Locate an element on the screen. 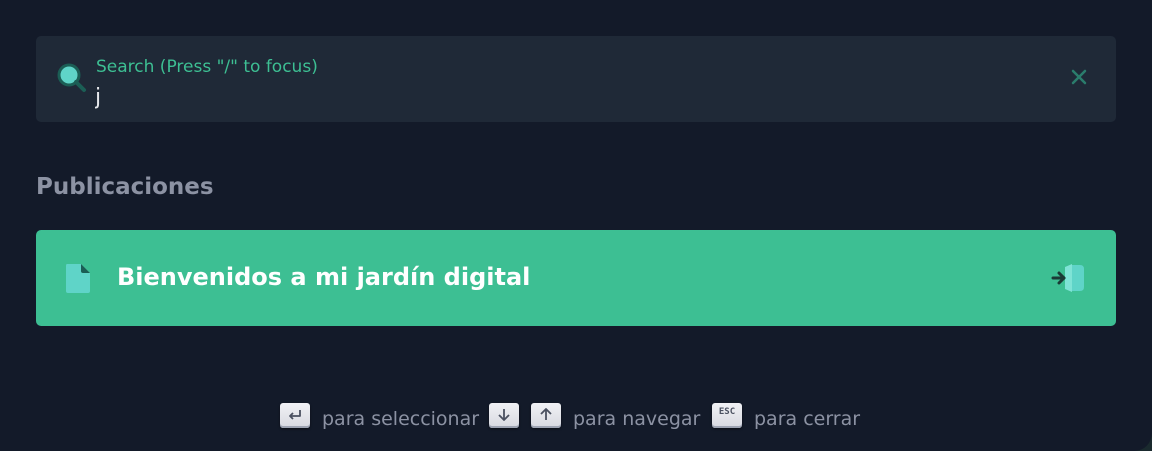  search-label: Search (Press "/" to focus) is located at coordinates (207, 67).